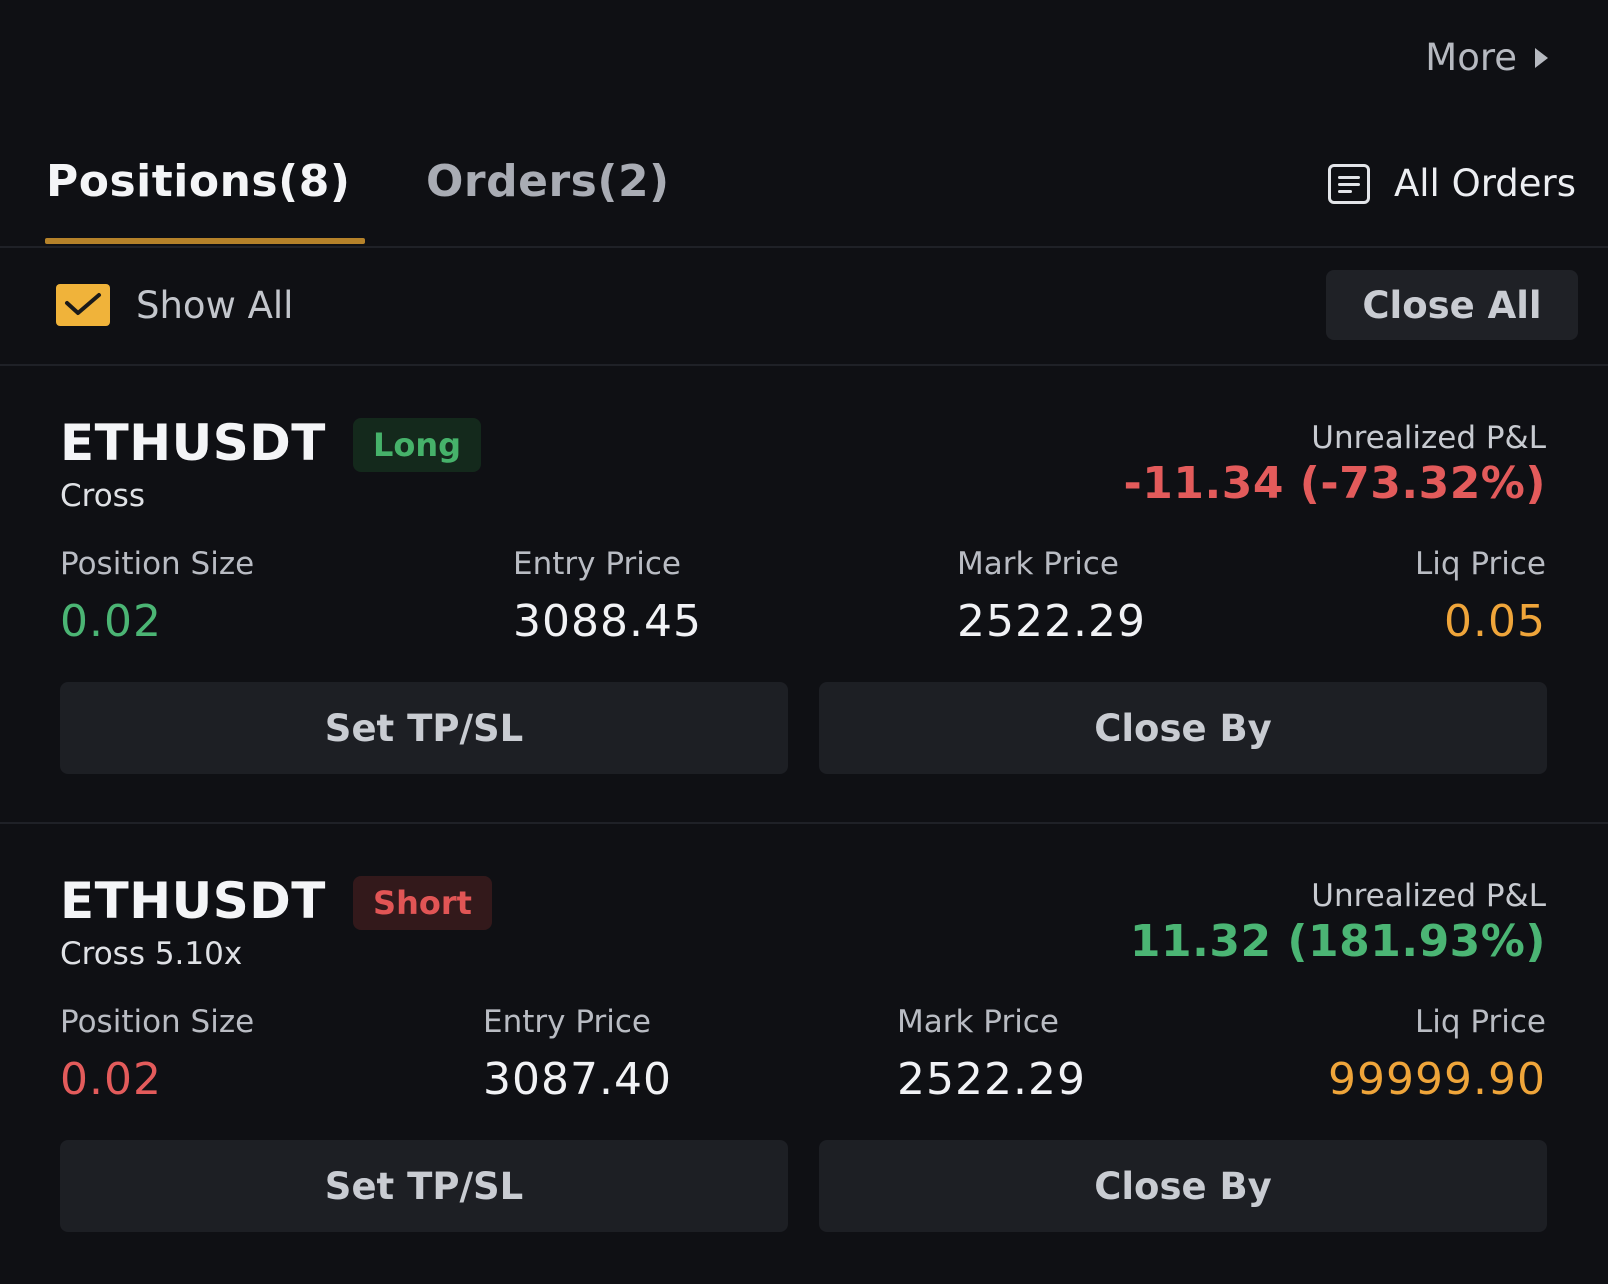 The image size is (1608, 1284). I want to click on more-link: More, so click(1486, 57).